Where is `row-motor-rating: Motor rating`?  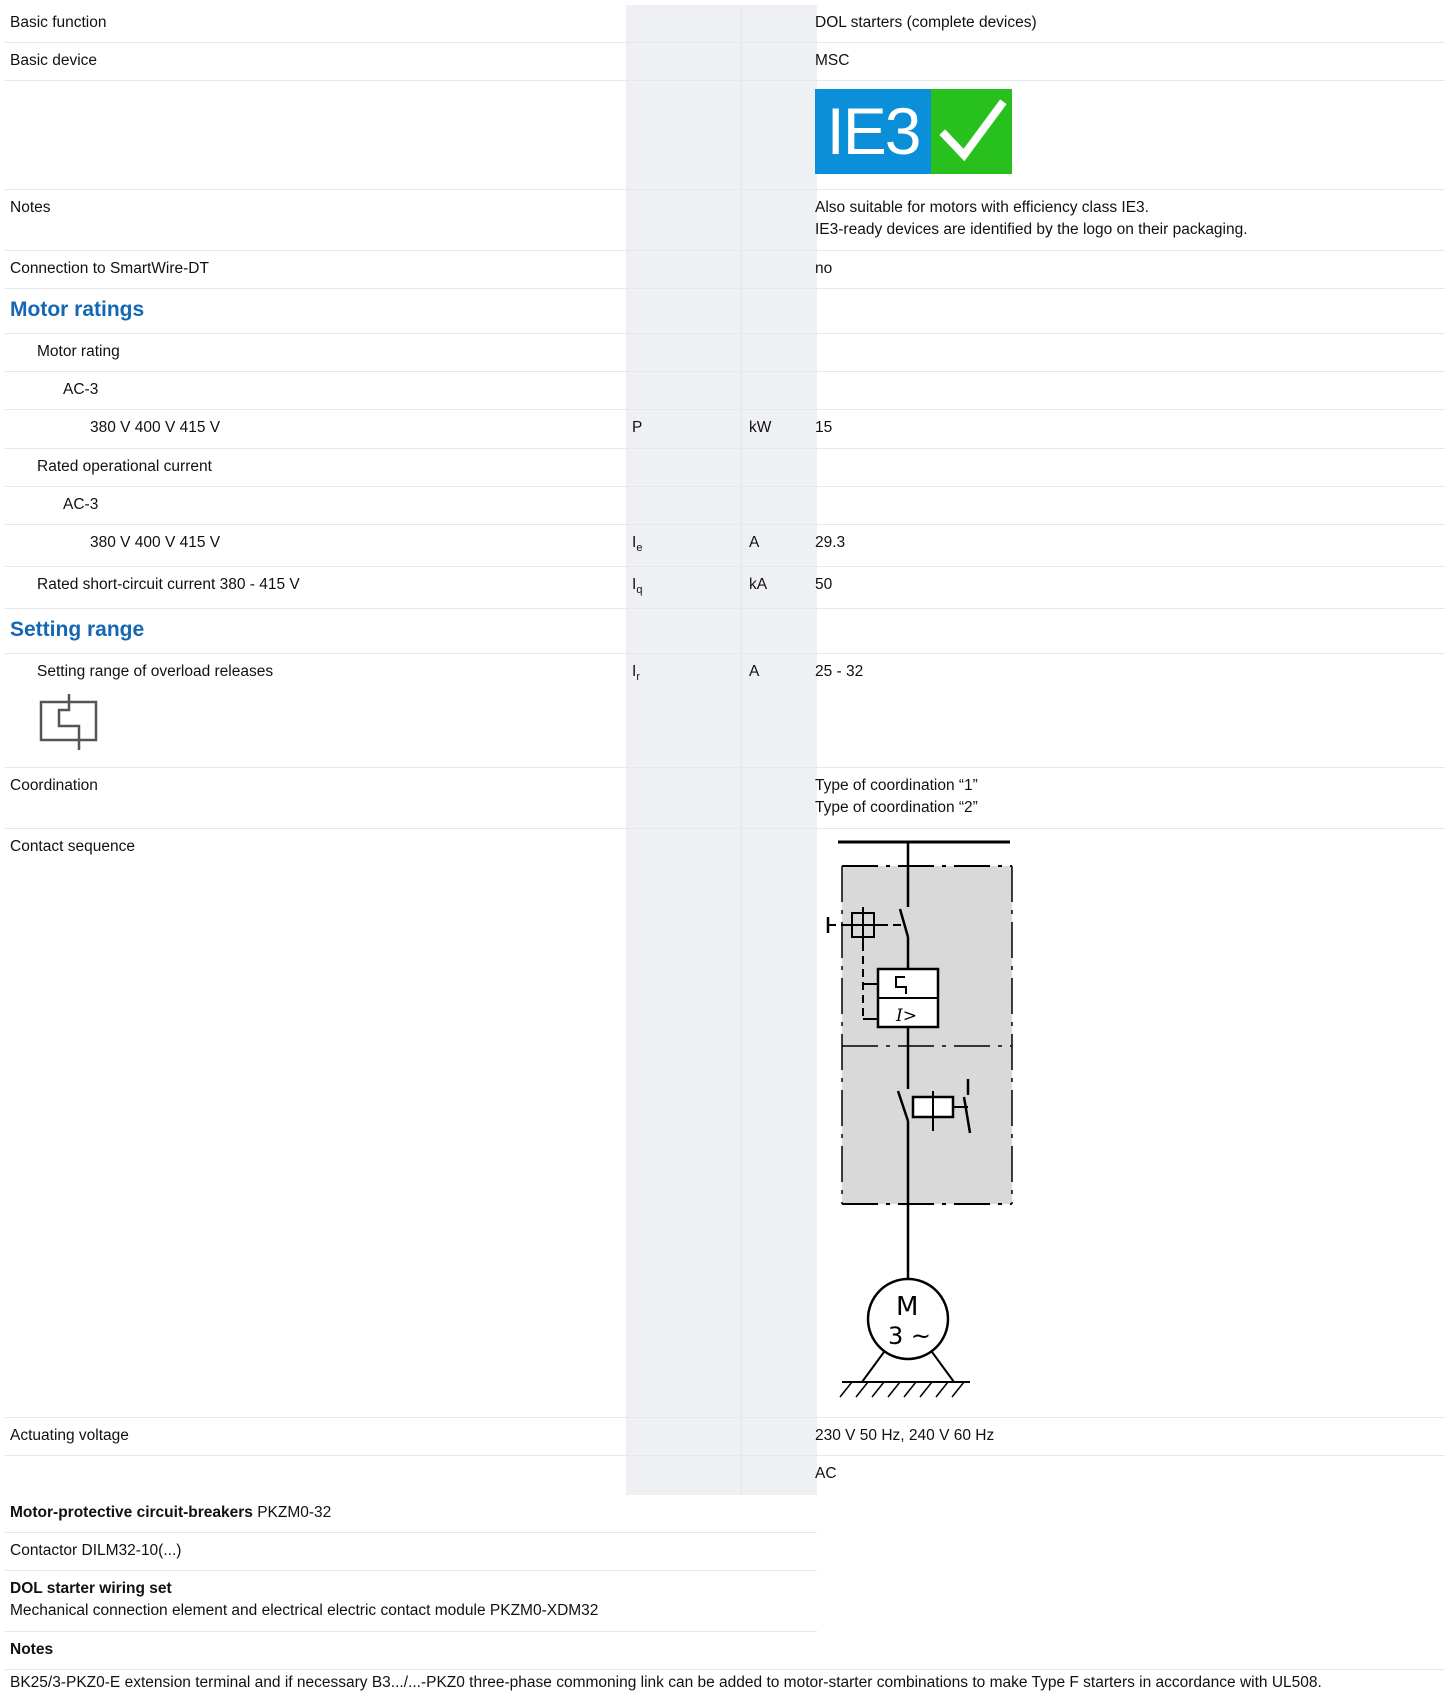 row-motor-rating: Motor rating is located at coordinates (725, 353).